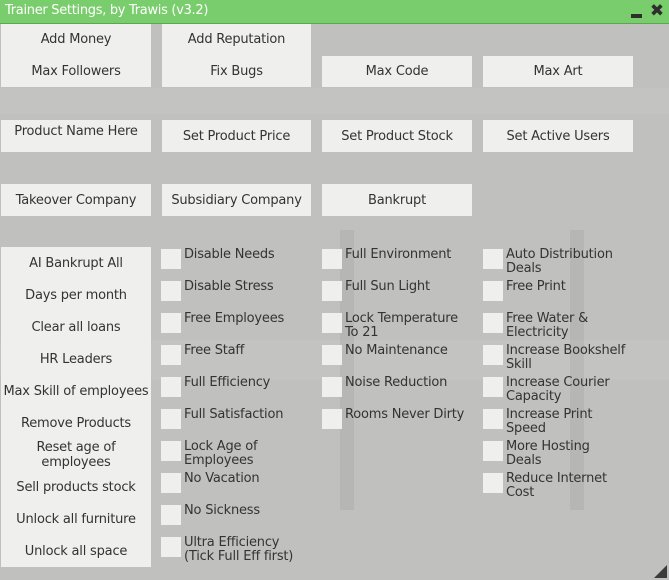 The height and width of the screenshot is (580, 669). I want to click on max-followers-button: Max Followers, so click(76, 71).